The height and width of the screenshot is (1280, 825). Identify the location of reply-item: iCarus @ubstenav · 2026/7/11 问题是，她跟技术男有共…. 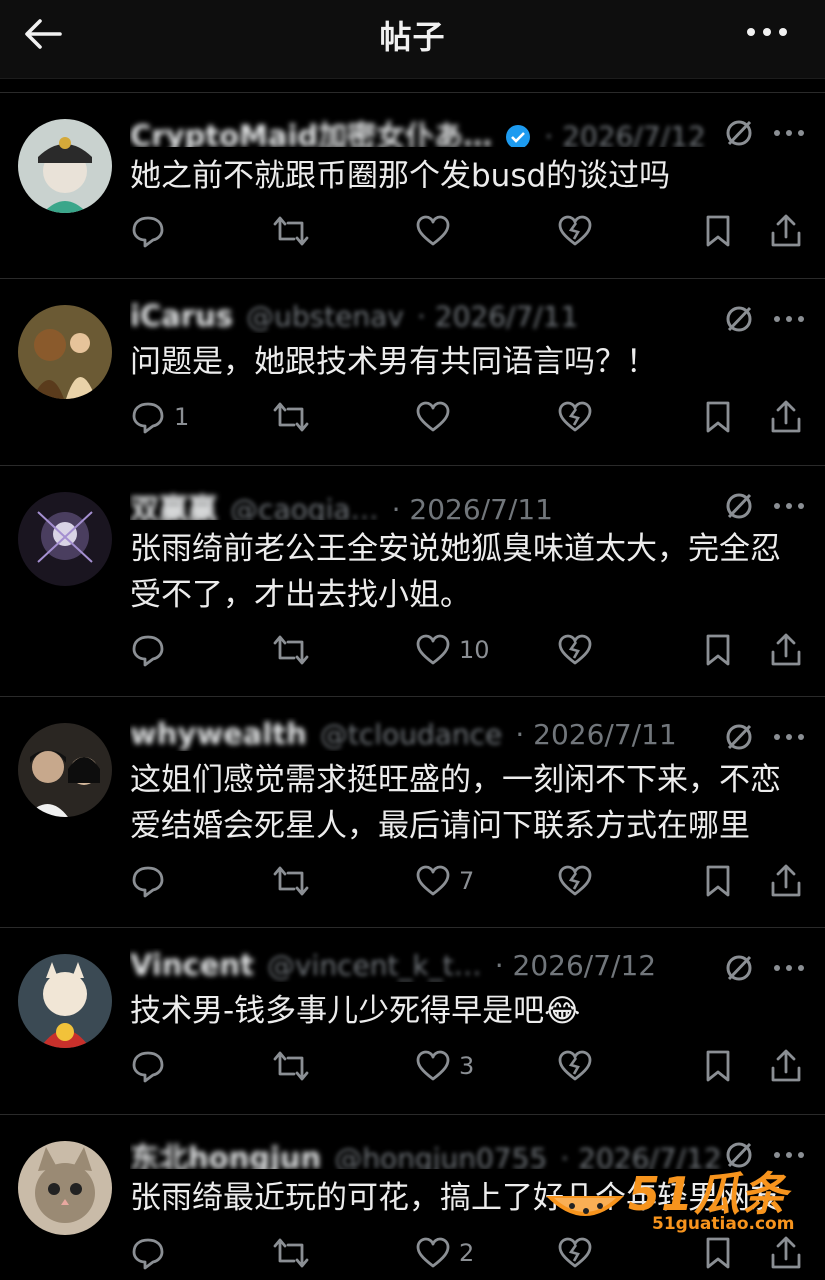
(412, 371).